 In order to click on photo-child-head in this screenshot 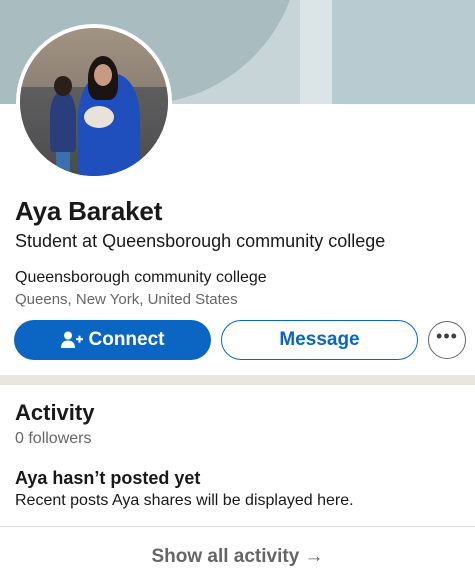, I will do `click(63, 86)`.